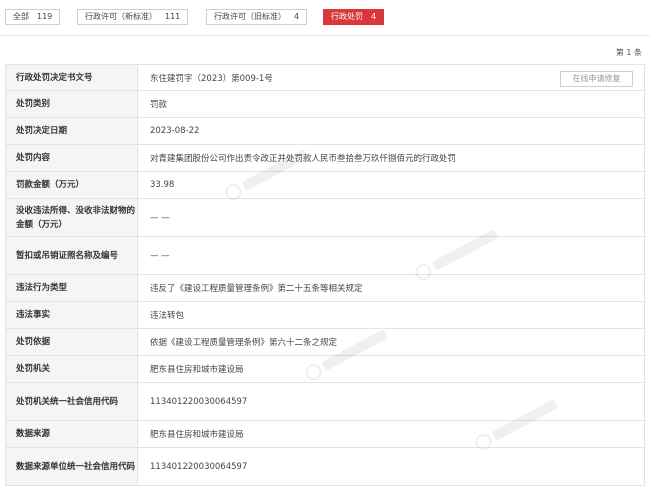  I want to click on row-label: 处罚机关统一社会信用代码, so click(72, 401).